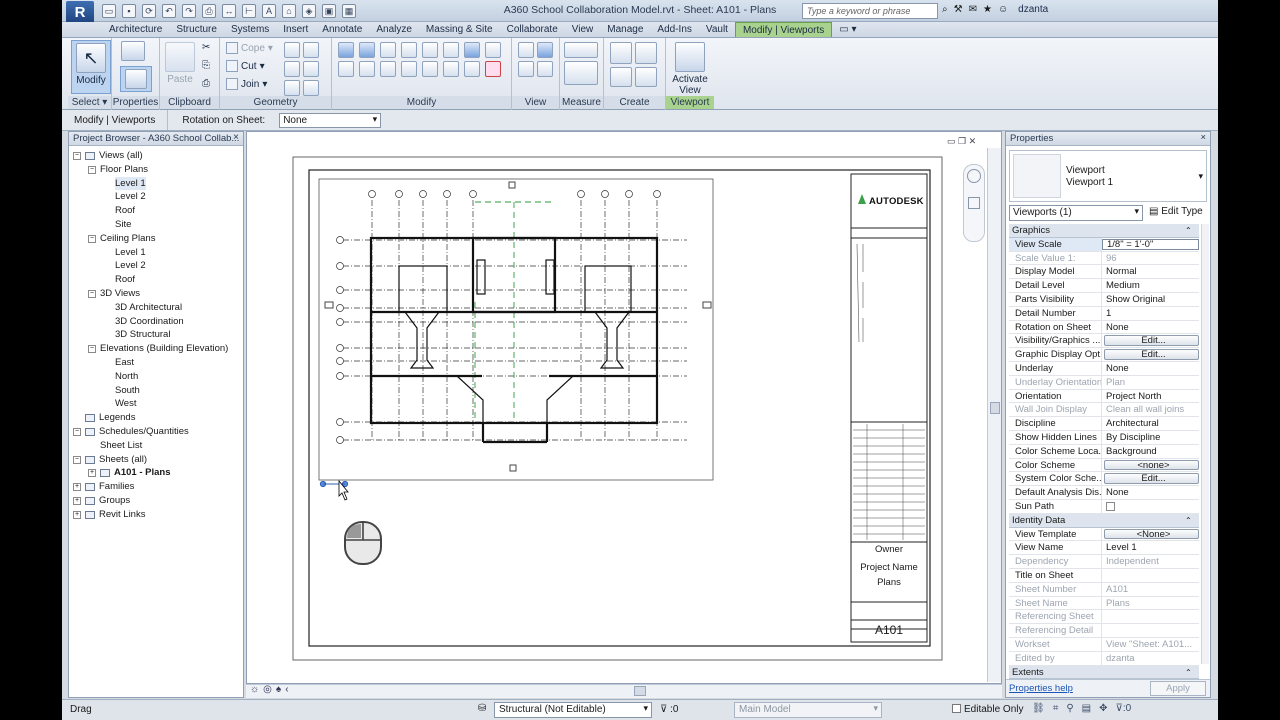 This screenshot has width=1280, height=720. I want to click on property-value: Show Original, so click(1150, 299).